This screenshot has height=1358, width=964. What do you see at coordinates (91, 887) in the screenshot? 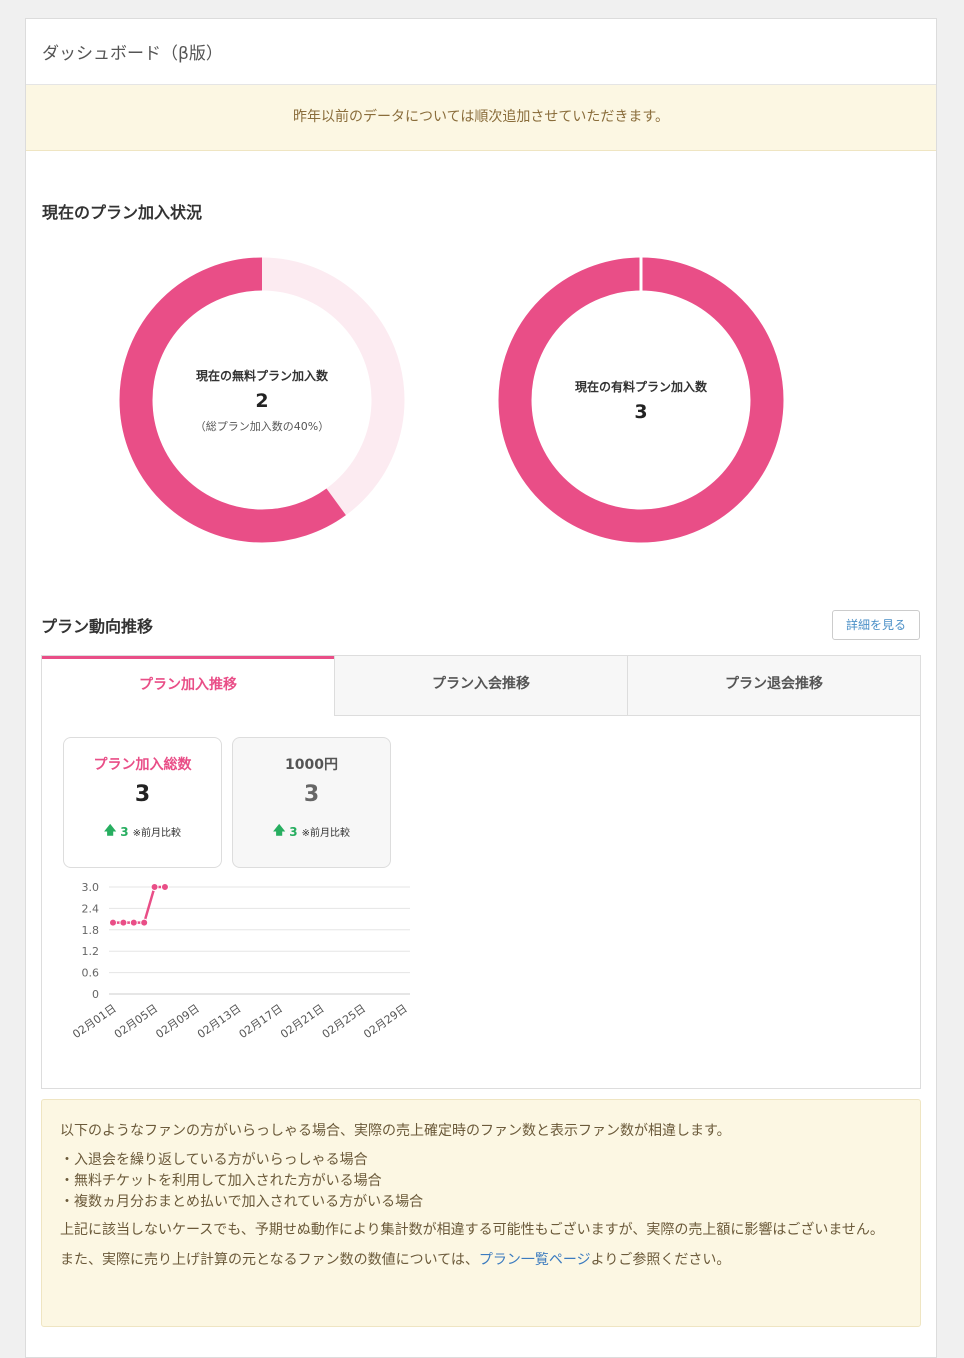
I see `chart-y-tick-label: 3.0` at bounding box center [91, 887].